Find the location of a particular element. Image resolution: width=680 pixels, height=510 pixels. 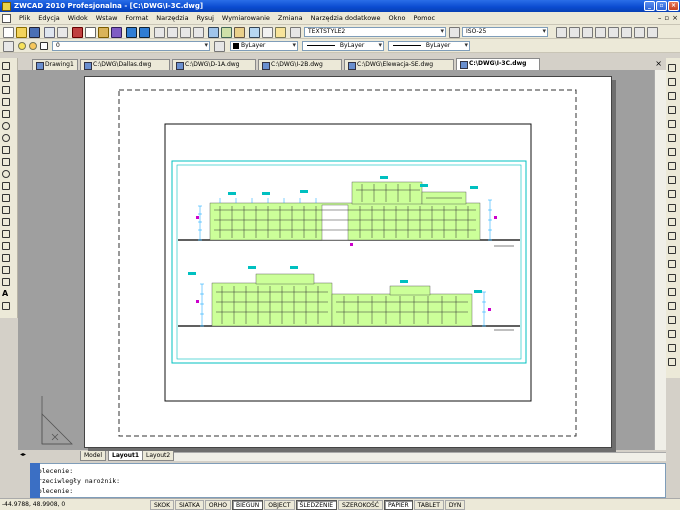

command-line: Polecenie: Przeciwległy narożnik is located at coordinates (348, 480).